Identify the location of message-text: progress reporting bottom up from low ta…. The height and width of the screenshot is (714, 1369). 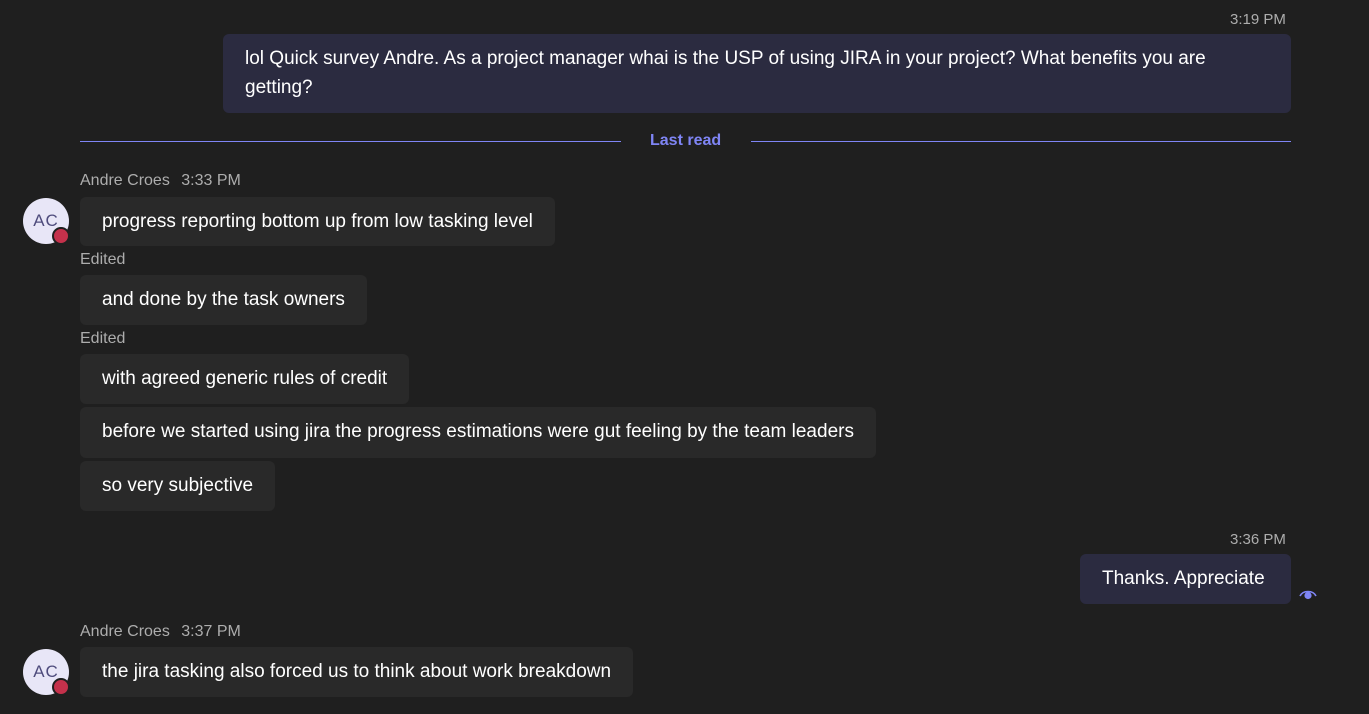
(317, 221).